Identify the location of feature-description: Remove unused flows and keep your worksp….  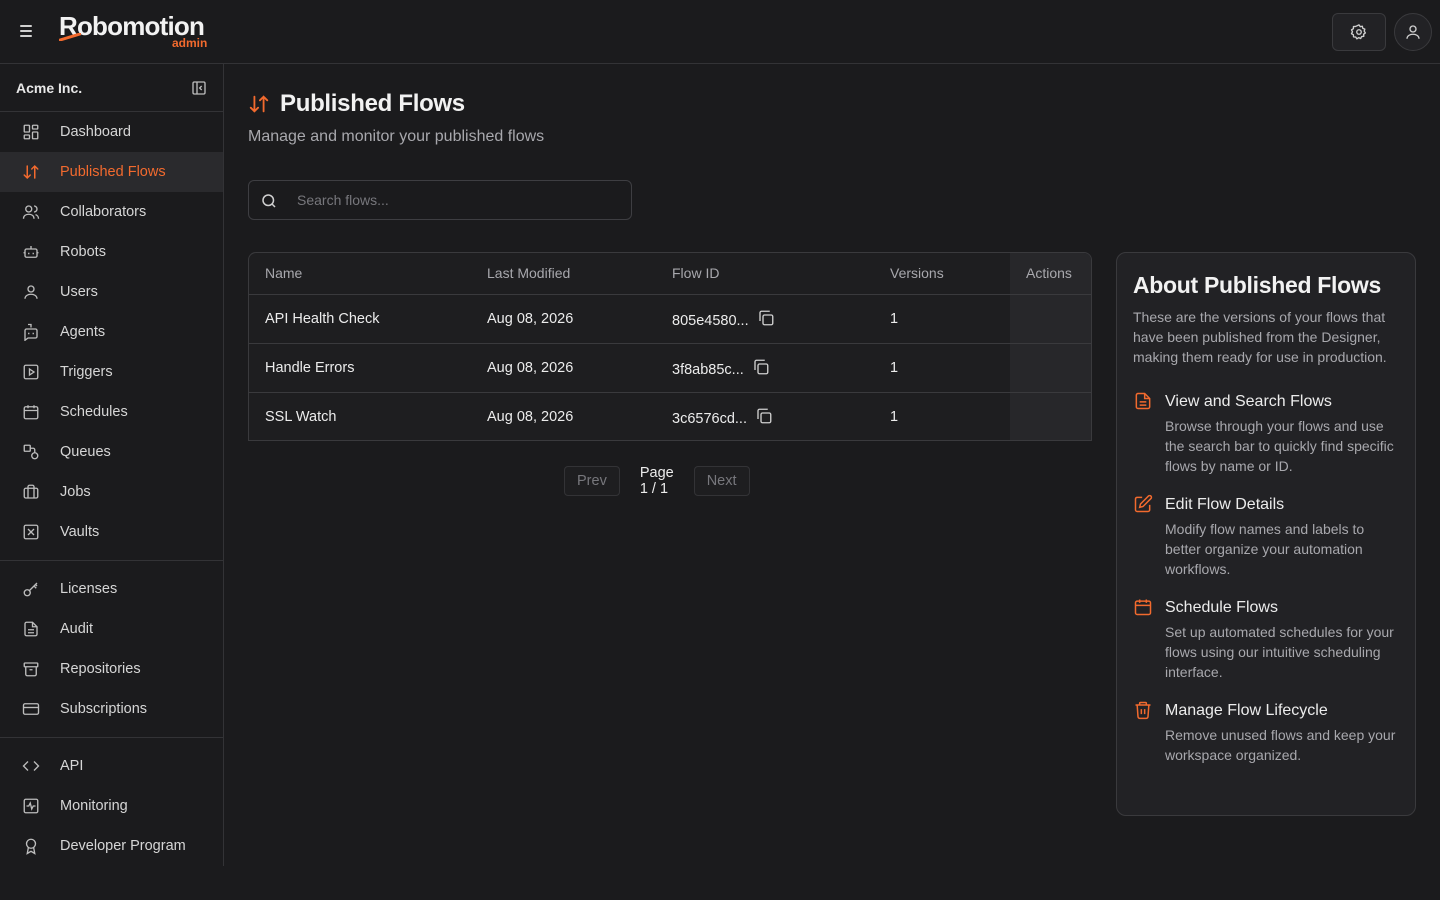
(1280, 745).